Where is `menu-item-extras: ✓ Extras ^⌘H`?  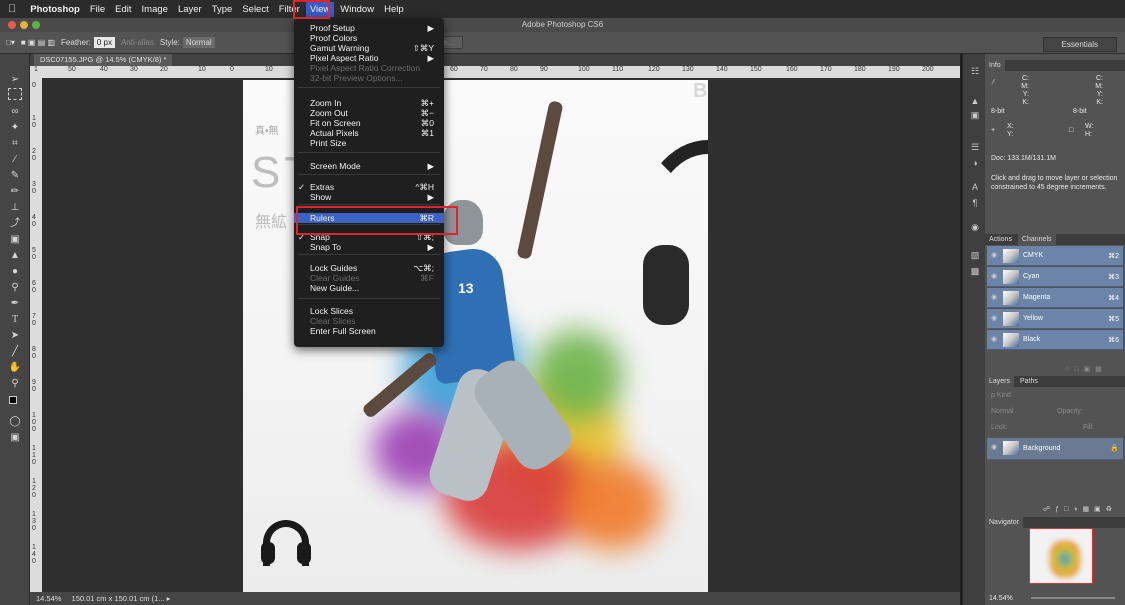
menu-item-extras: ✓ Extras ^⌘H is located at coordinates (369, 187).